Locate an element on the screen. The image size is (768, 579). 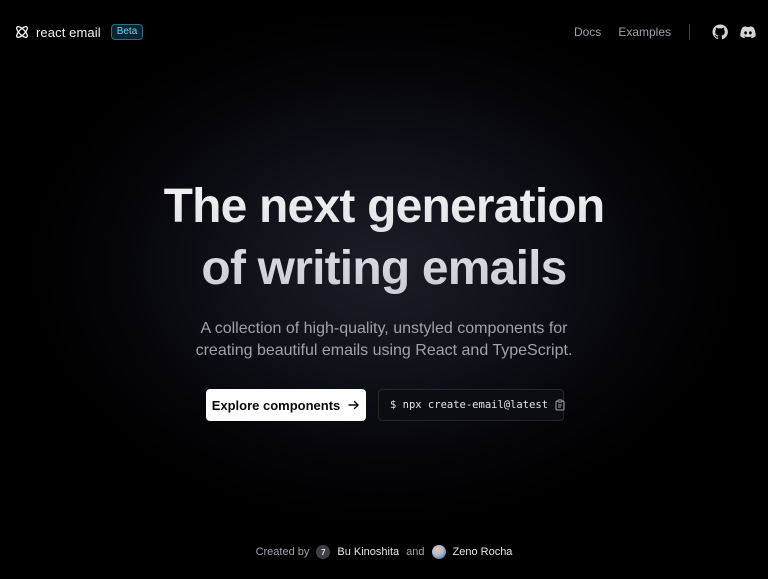
react-email-logo-icon is located at coordinates (22, 32).